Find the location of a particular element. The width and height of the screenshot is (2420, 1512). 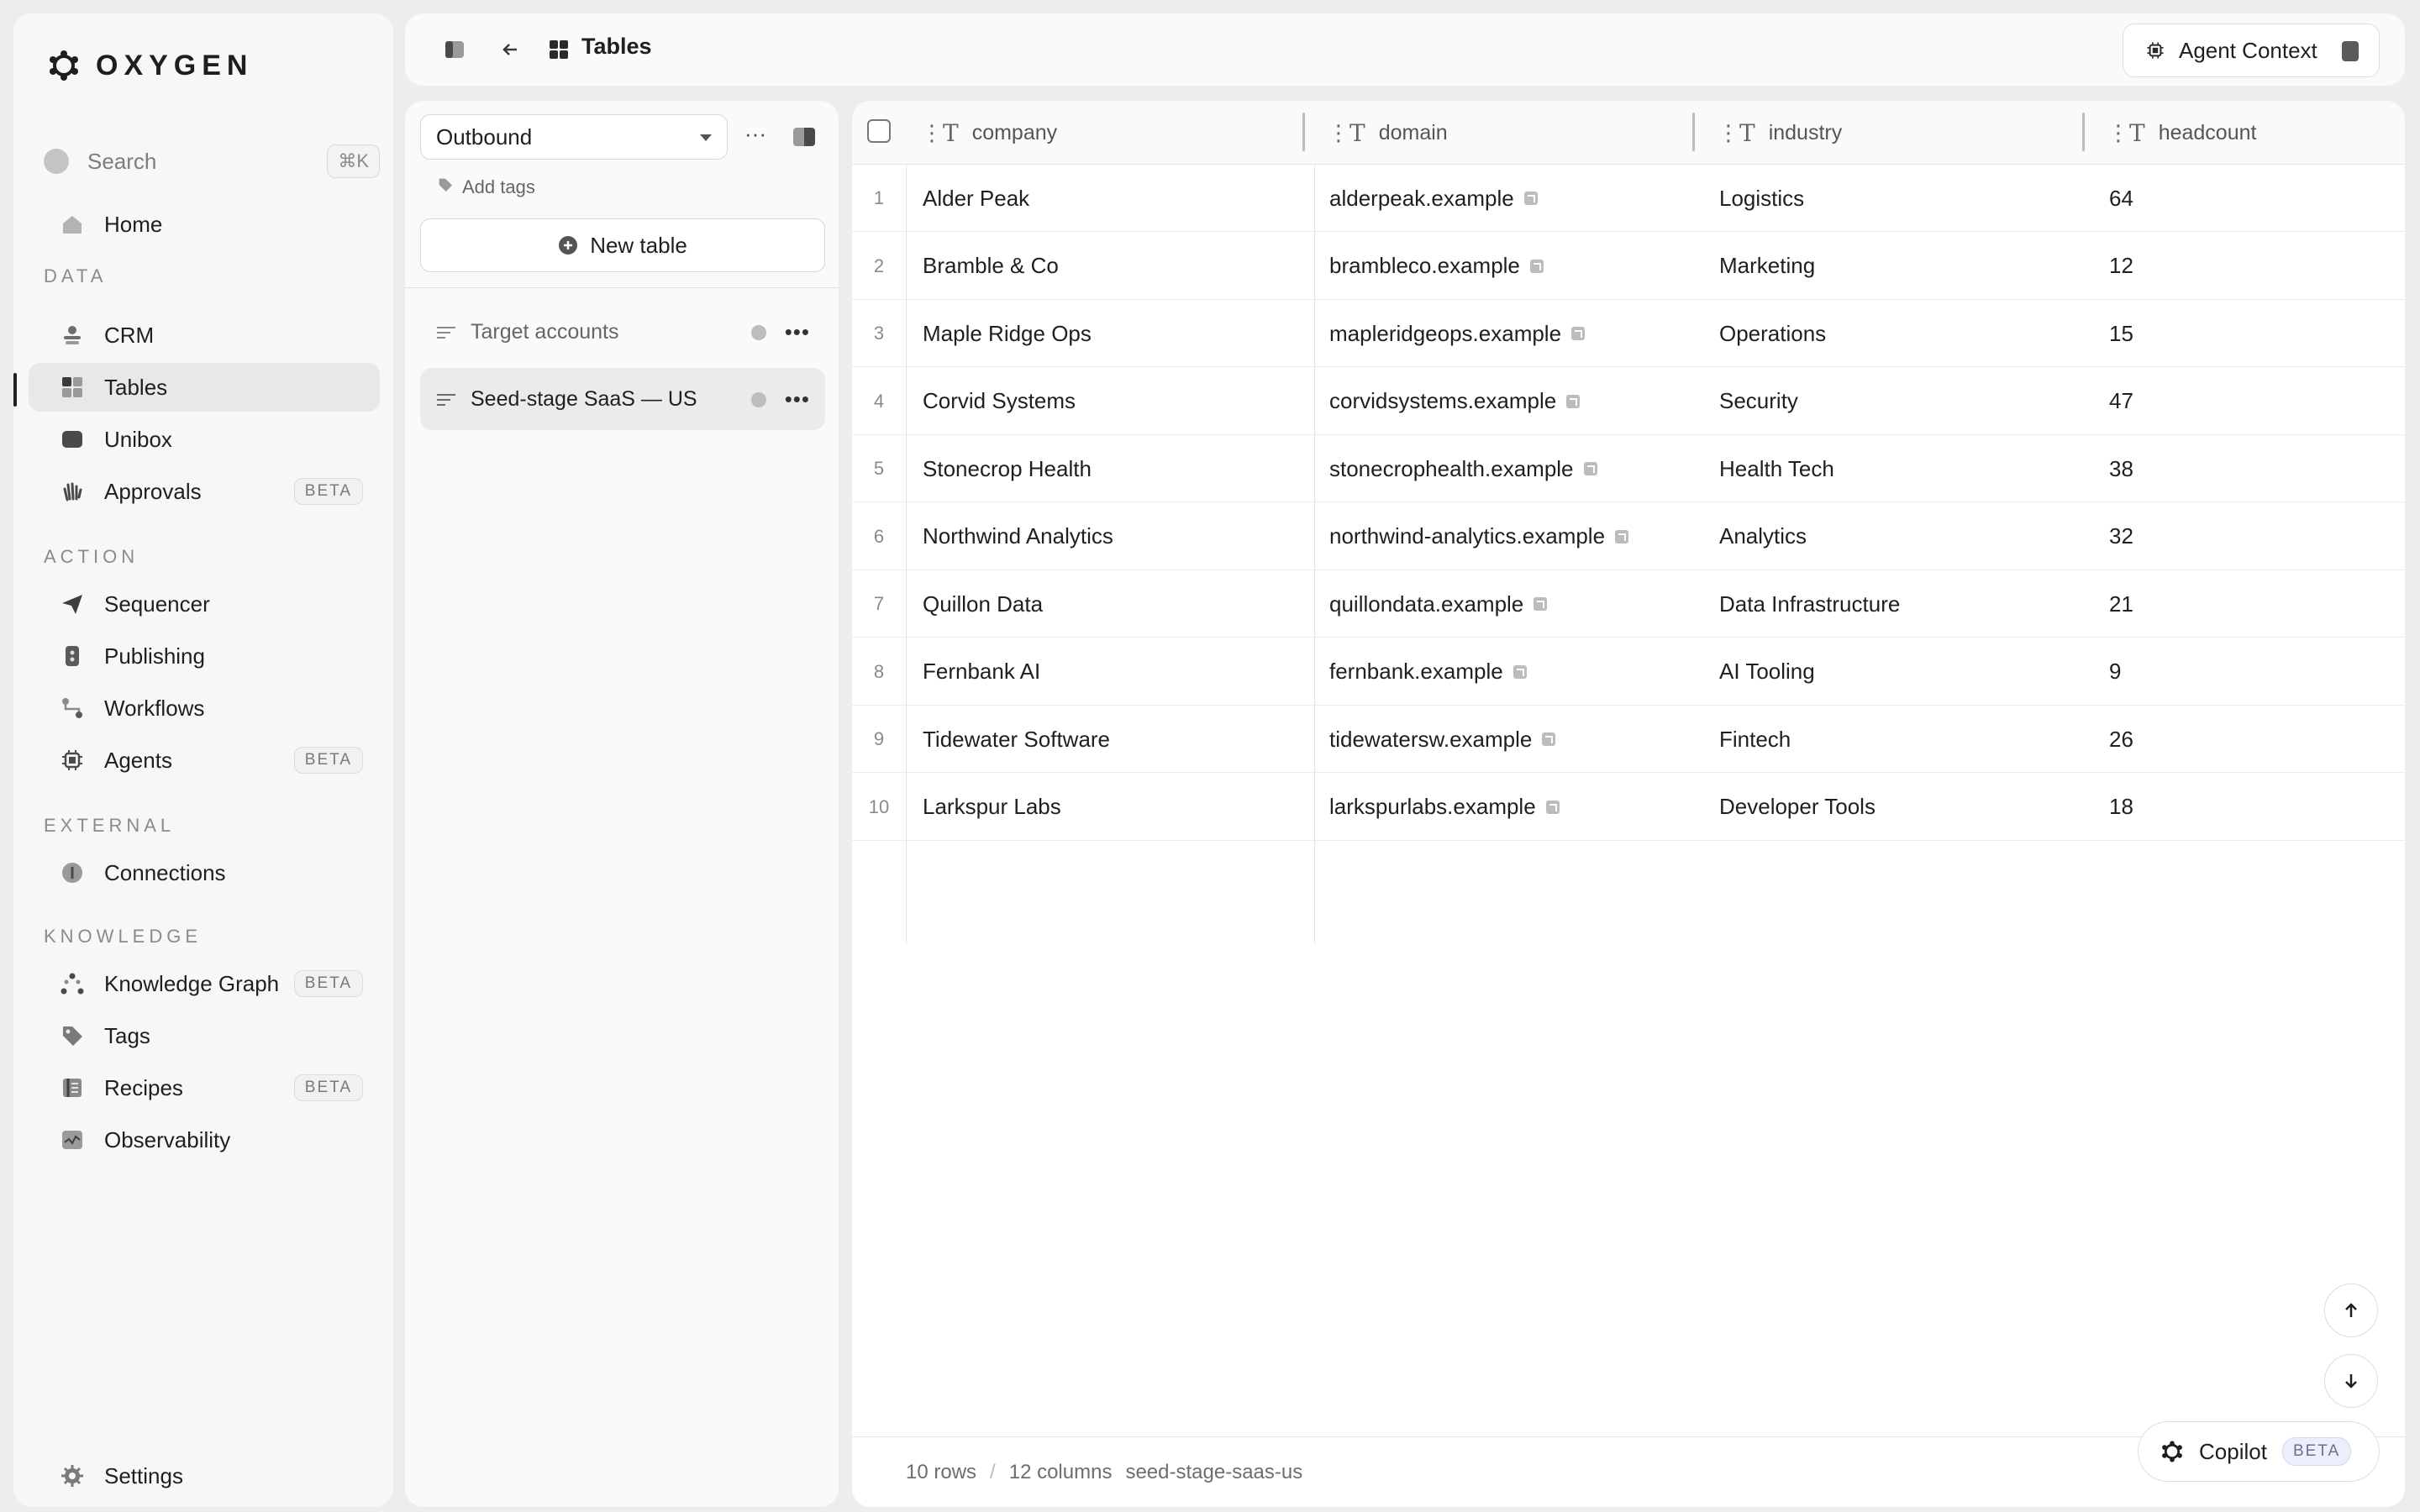

cell-industry: Security is located at coordinates (1758, 401).